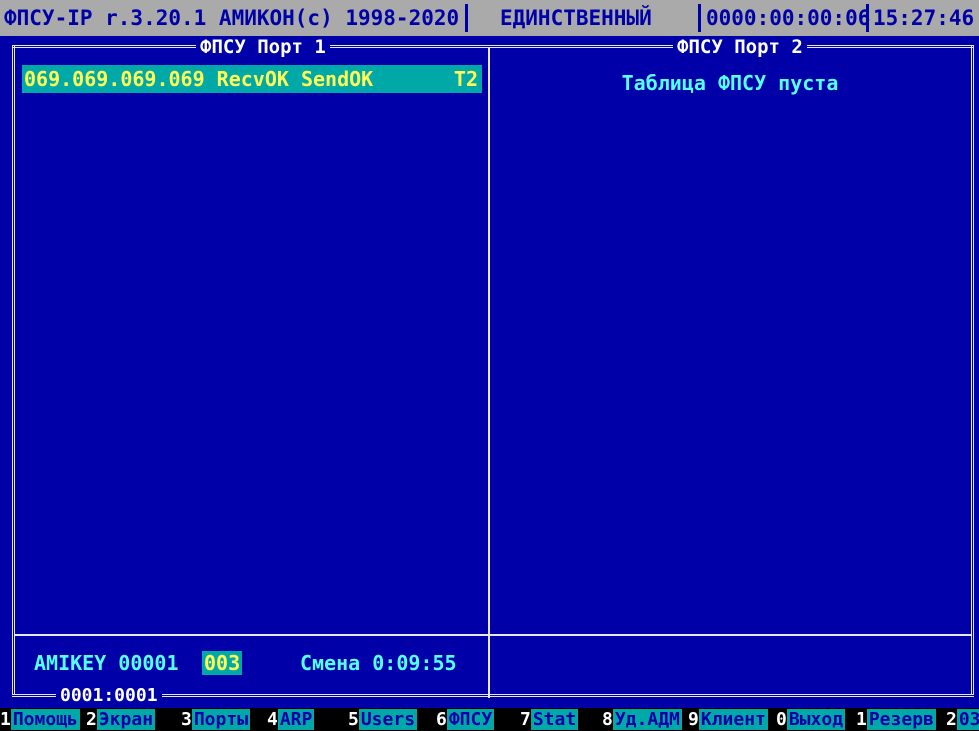 This screenshot has width=979, height=731. What do you see at coordinates (465, 79) in the screenshot?
I see `row-tag: T2` at bounding box center [465, 79].